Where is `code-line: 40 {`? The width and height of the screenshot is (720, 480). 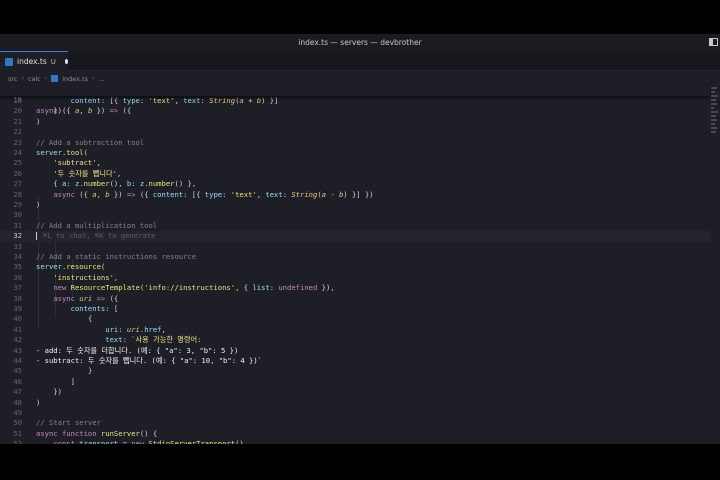
code-line: 40 { is located at coordinates (355, 319).